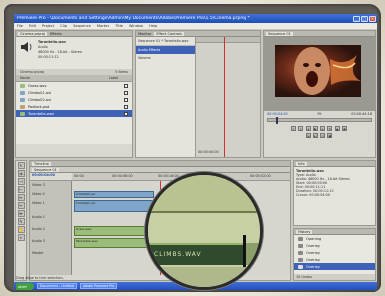 The height and width of the screenshot is (296, 385). Describe the element at coordinates (48, 26) in the screenshot. I see `menu-project: Project` at that location.